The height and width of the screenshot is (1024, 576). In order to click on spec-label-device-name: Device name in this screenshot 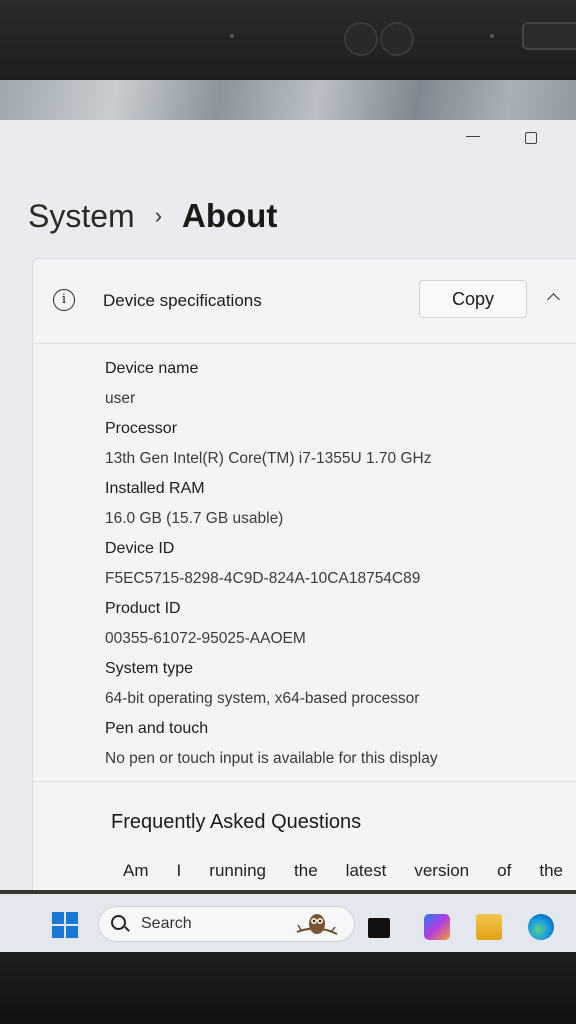, I will do `click(152, 368)`.